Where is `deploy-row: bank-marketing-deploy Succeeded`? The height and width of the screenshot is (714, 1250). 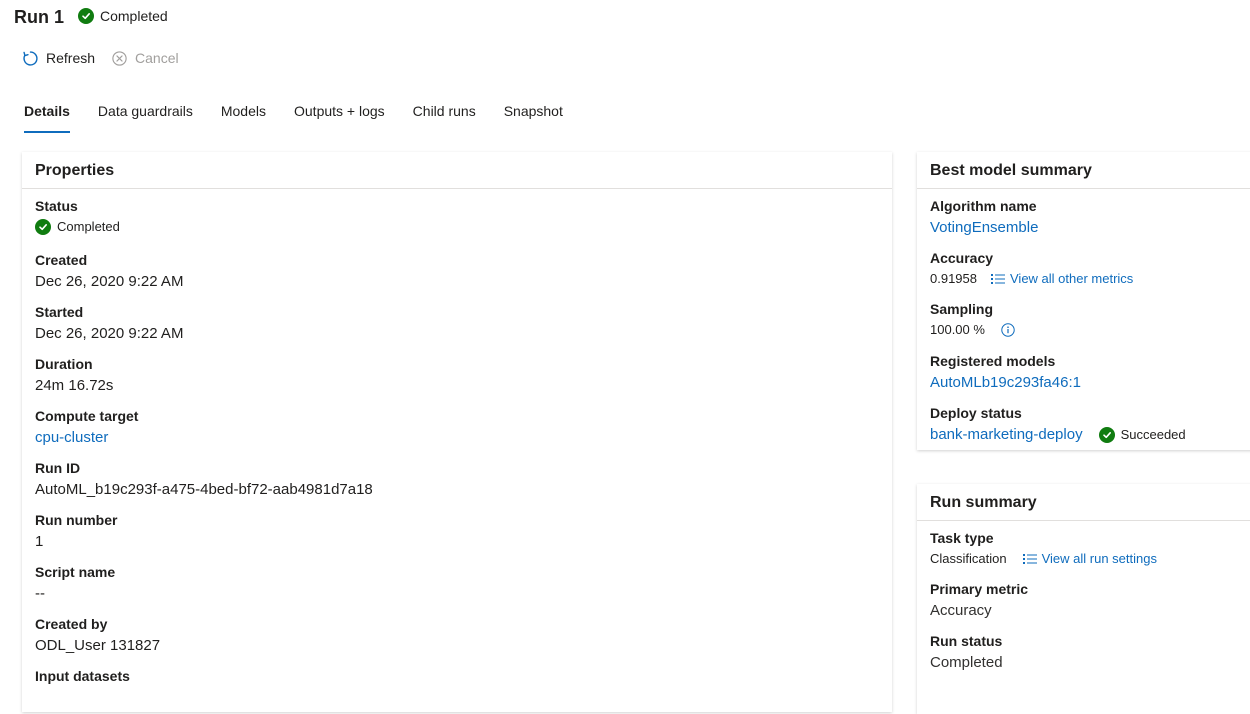 deploy-row: bank-marketing-deploy Succeeded is located at coordinates (1058, 435).